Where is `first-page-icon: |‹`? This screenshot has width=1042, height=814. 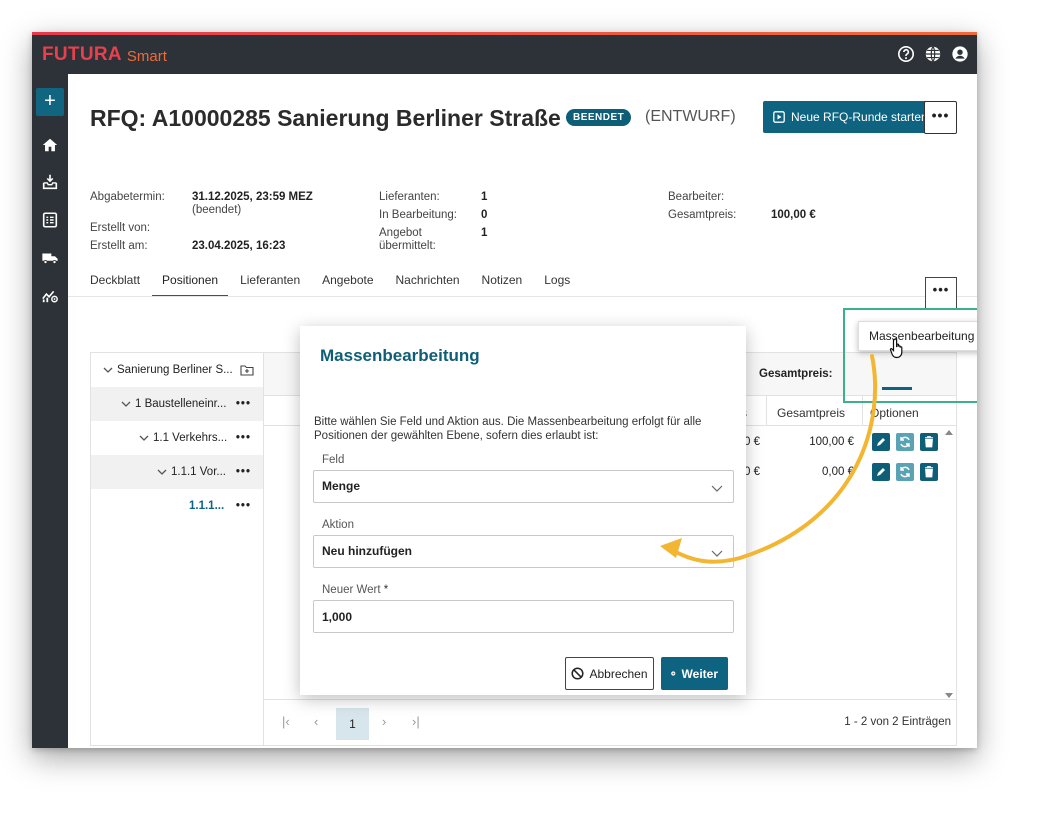
first-page-icon: |‹ is located at coordinates (286, 721).